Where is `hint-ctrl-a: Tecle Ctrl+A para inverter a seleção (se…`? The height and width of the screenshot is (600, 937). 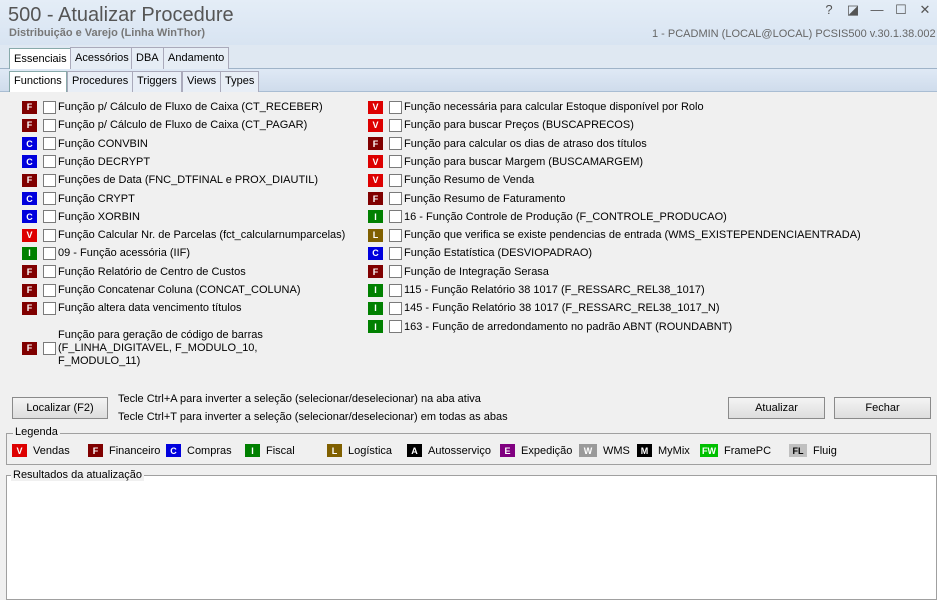 hint-ctrl-a: Tecle Ctrl+A para inverter a seleção (se… is located at coordinates (299, 399).